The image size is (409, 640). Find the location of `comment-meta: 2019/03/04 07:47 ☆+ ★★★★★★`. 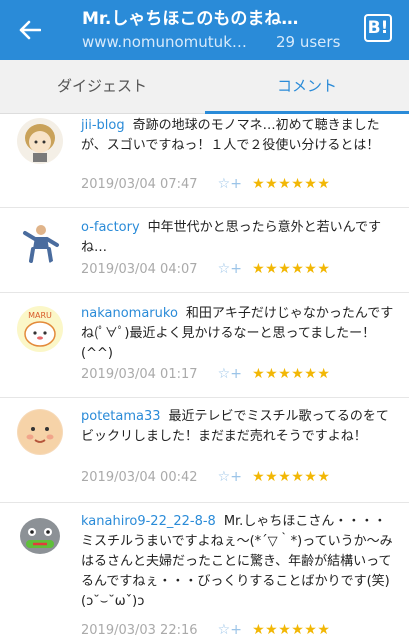

comment-meta: 2019/03/04 07:47 ☆+ ★★★★★★ is located at coordinates (205, 186).